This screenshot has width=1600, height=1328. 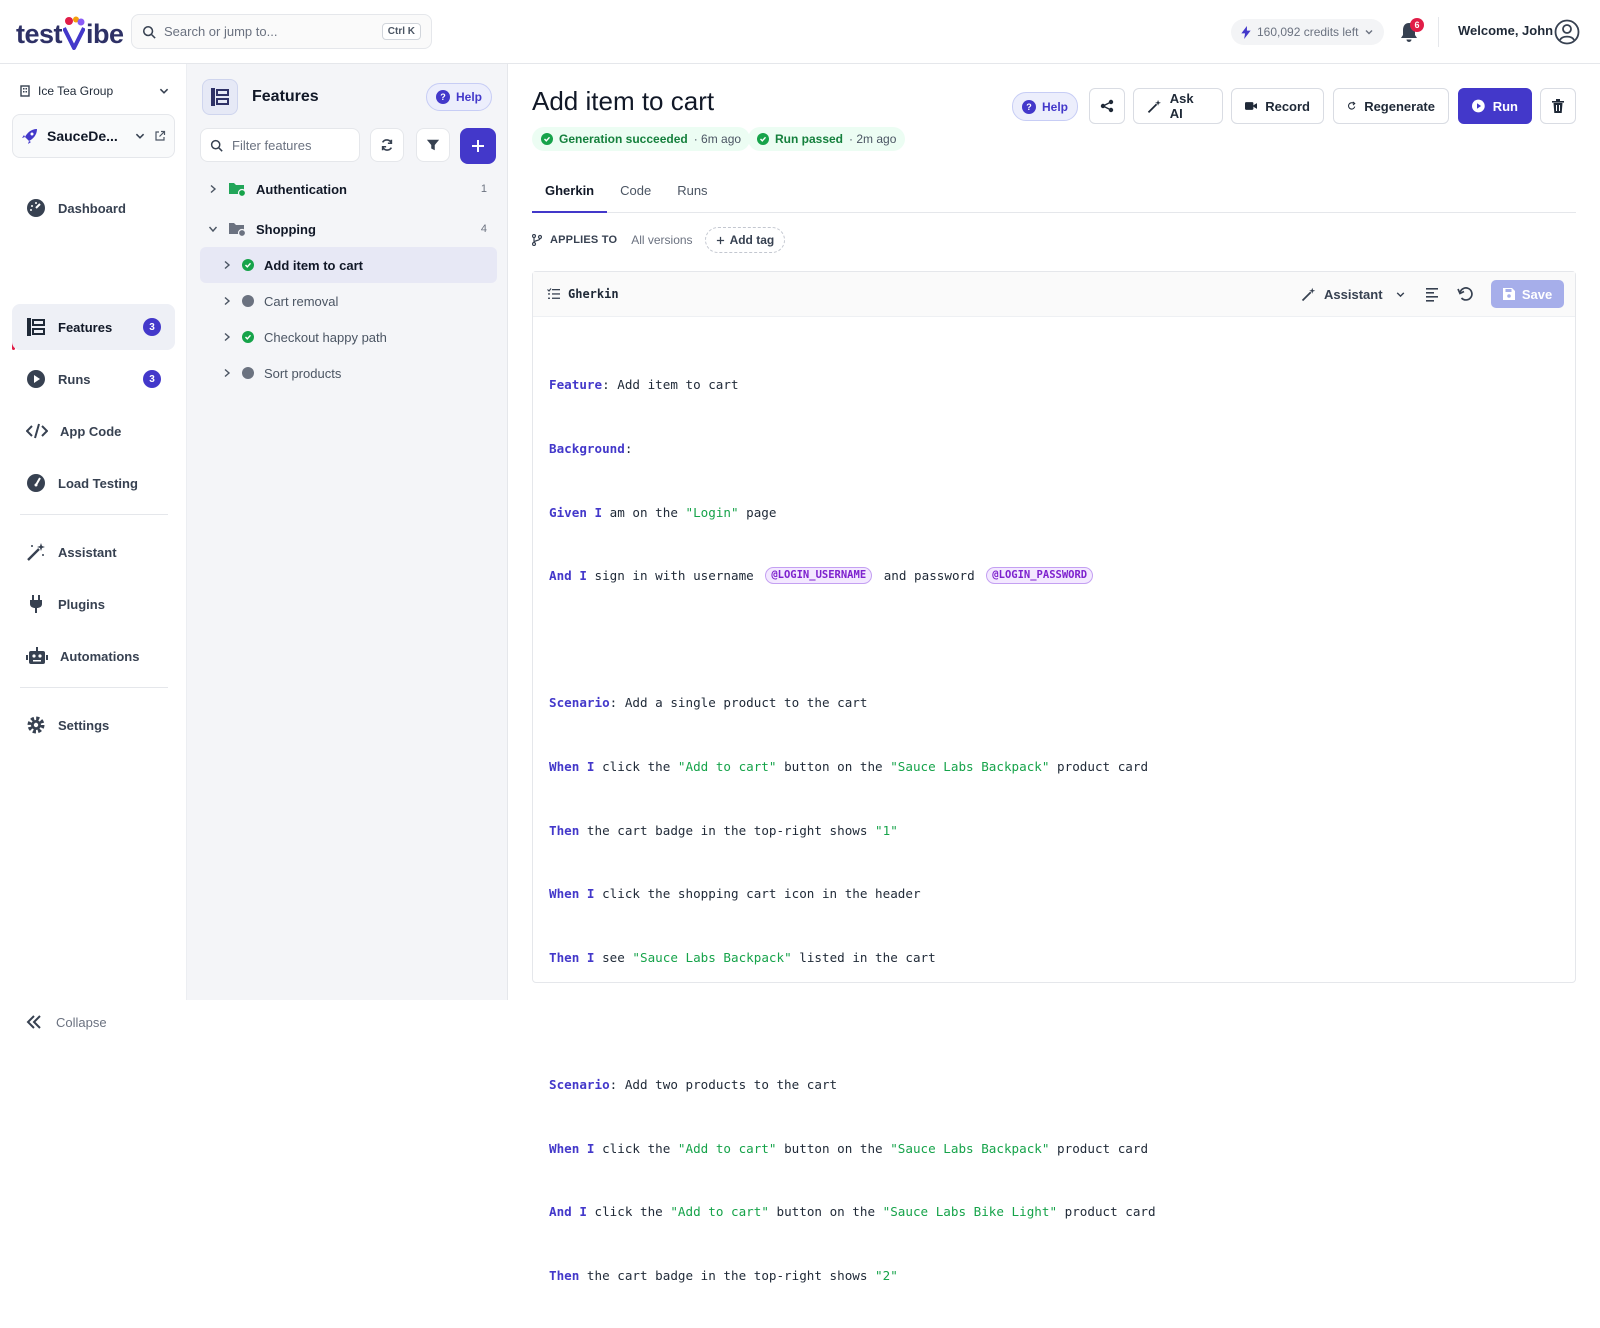 What do you see at coordinates (568, 1212) in the screenshot?
I see `gherkin-keyword: And I` at bounding box center [568, 1212].